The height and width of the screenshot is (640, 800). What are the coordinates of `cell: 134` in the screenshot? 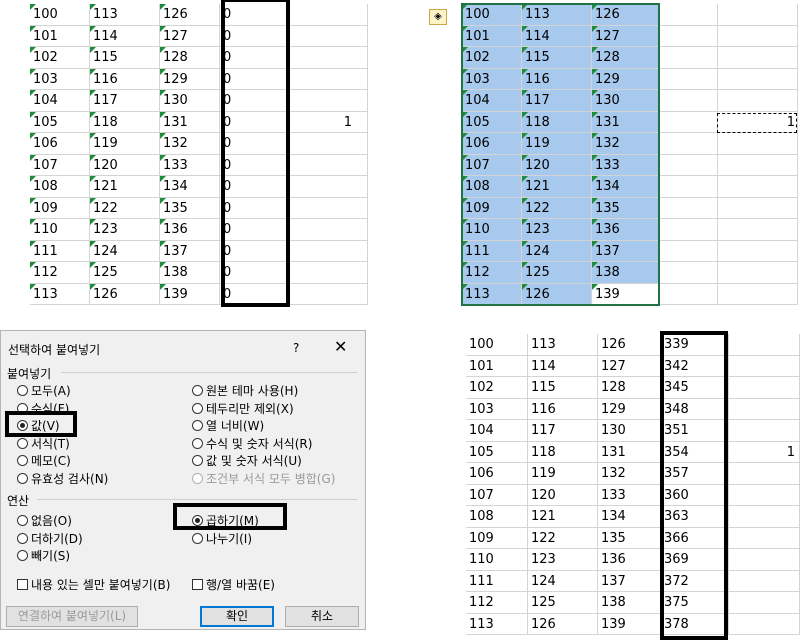 It's located at (629, 517).